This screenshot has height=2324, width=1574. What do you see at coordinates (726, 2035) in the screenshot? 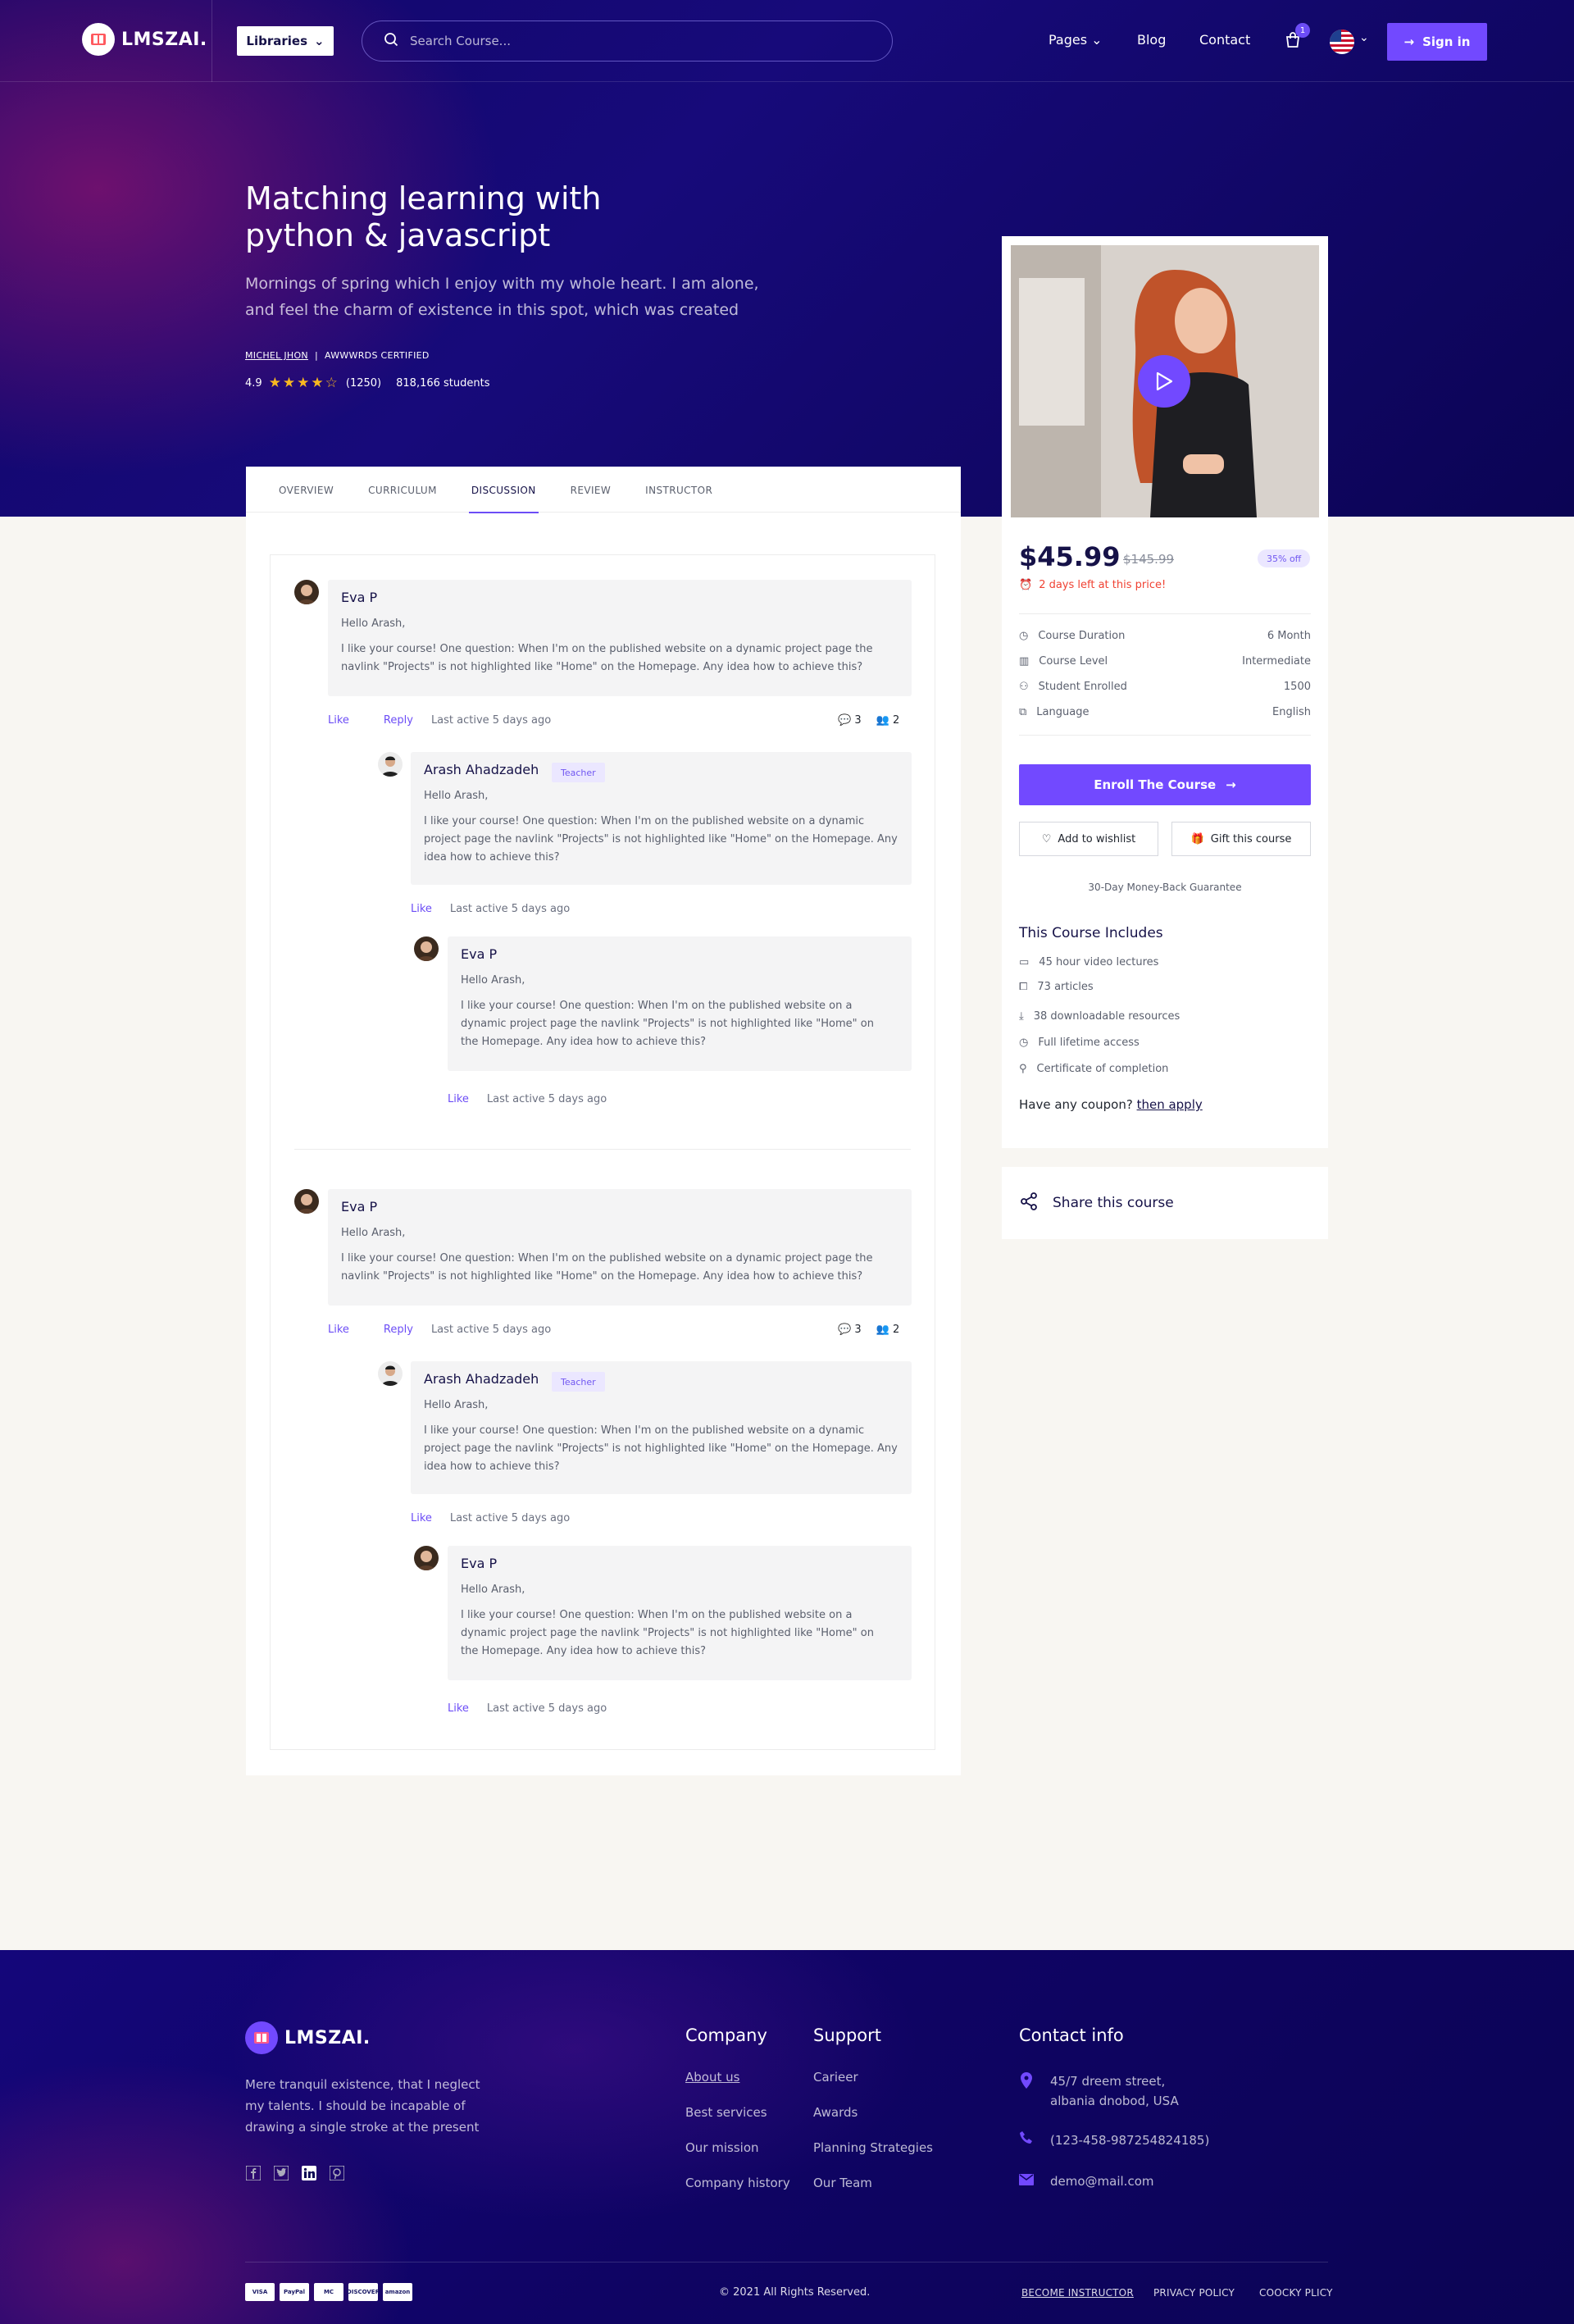
I see `footer-company-title: Company` at bounding box center [726, 2035].